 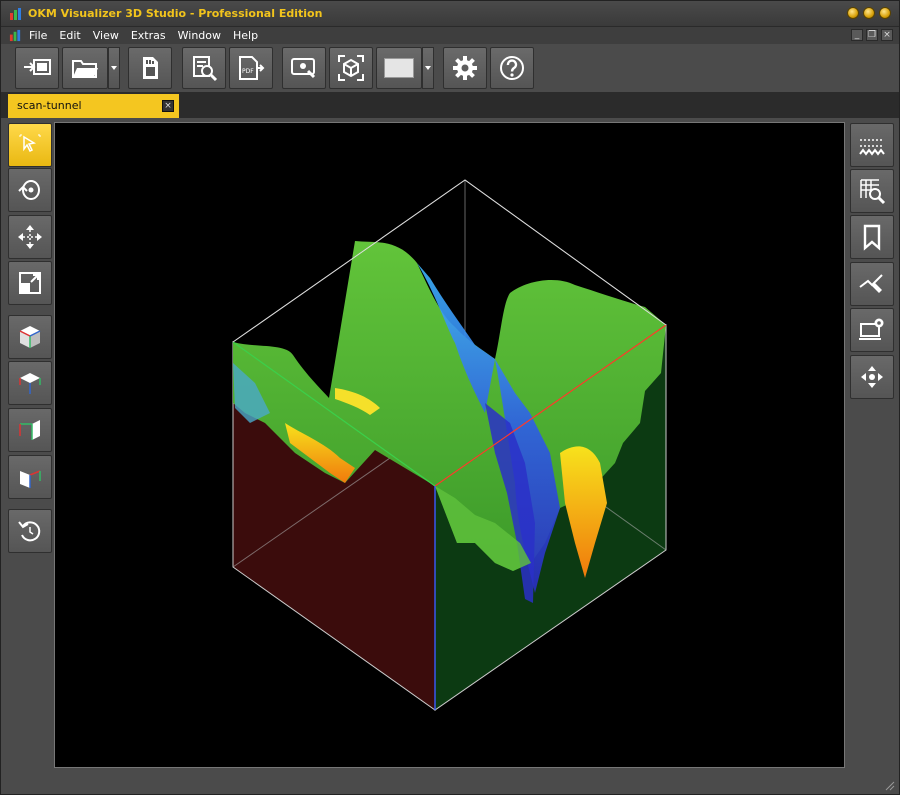 I want to click on import-button, so click(x=37, y=68).